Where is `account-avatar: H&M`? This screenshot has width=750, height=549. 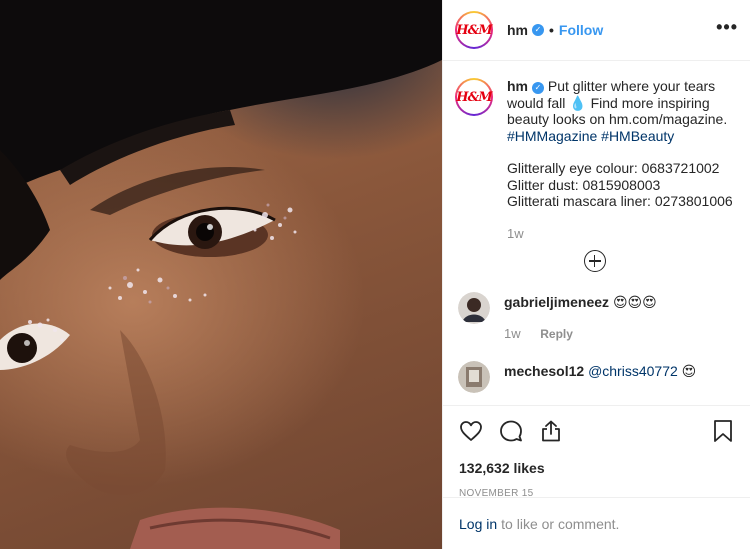
account-avatar: H&M is located at coordinates (474, 30).